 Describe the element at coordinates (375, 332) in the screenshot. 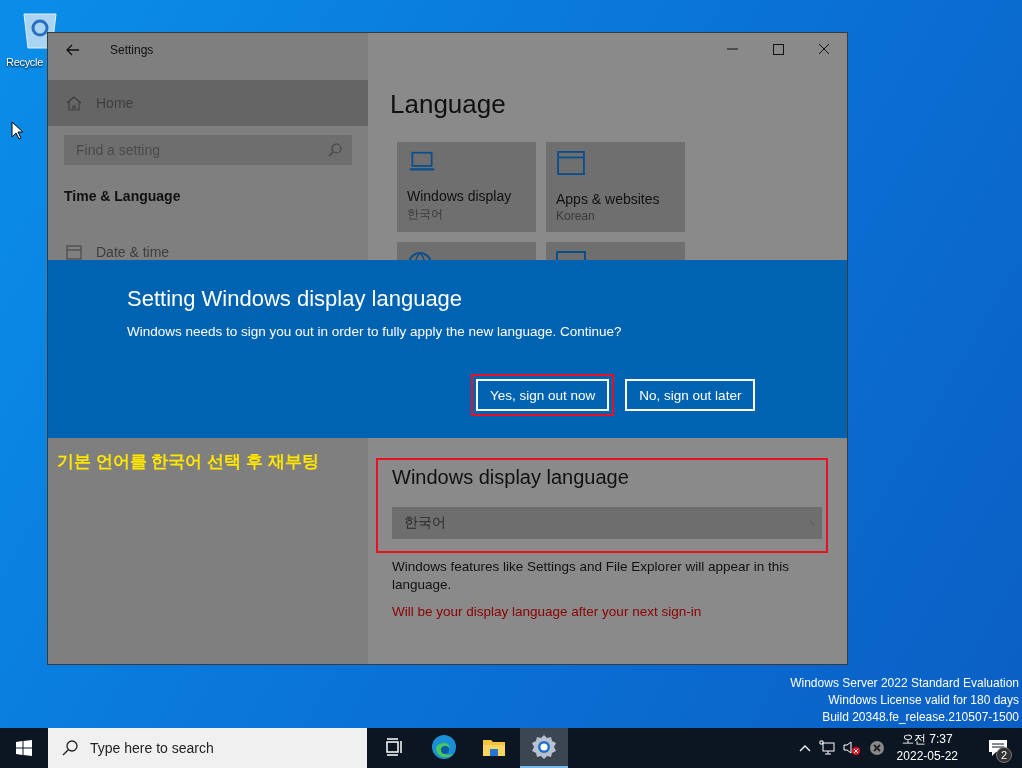

I see `dialog-message: Windows needs to sign you out in order to fully apply the new language. Continue?` at that location.